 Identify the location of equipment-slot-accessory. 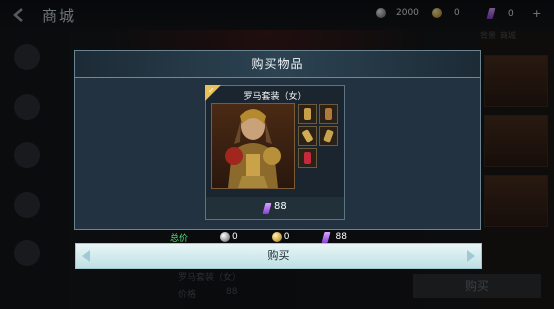
(307, 158).